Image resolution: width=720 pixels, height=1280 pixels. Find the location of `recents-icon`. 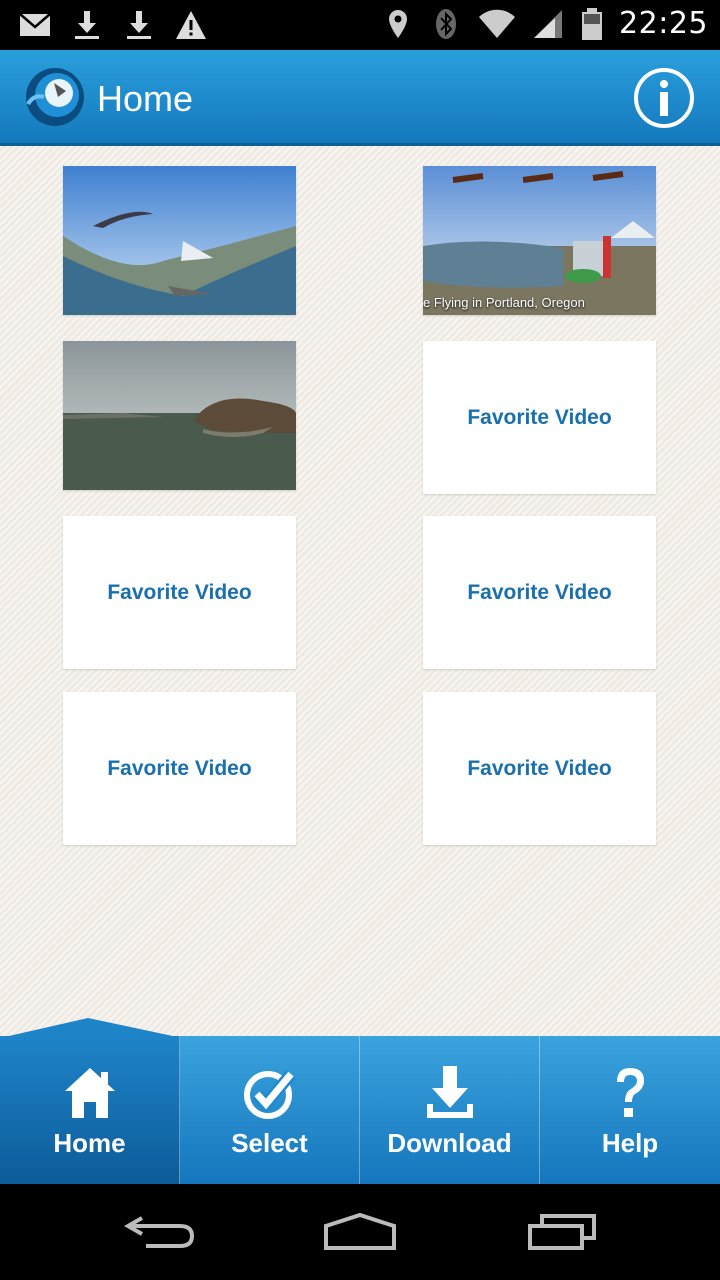

recents-icon is located at coordinates (562, 1232).